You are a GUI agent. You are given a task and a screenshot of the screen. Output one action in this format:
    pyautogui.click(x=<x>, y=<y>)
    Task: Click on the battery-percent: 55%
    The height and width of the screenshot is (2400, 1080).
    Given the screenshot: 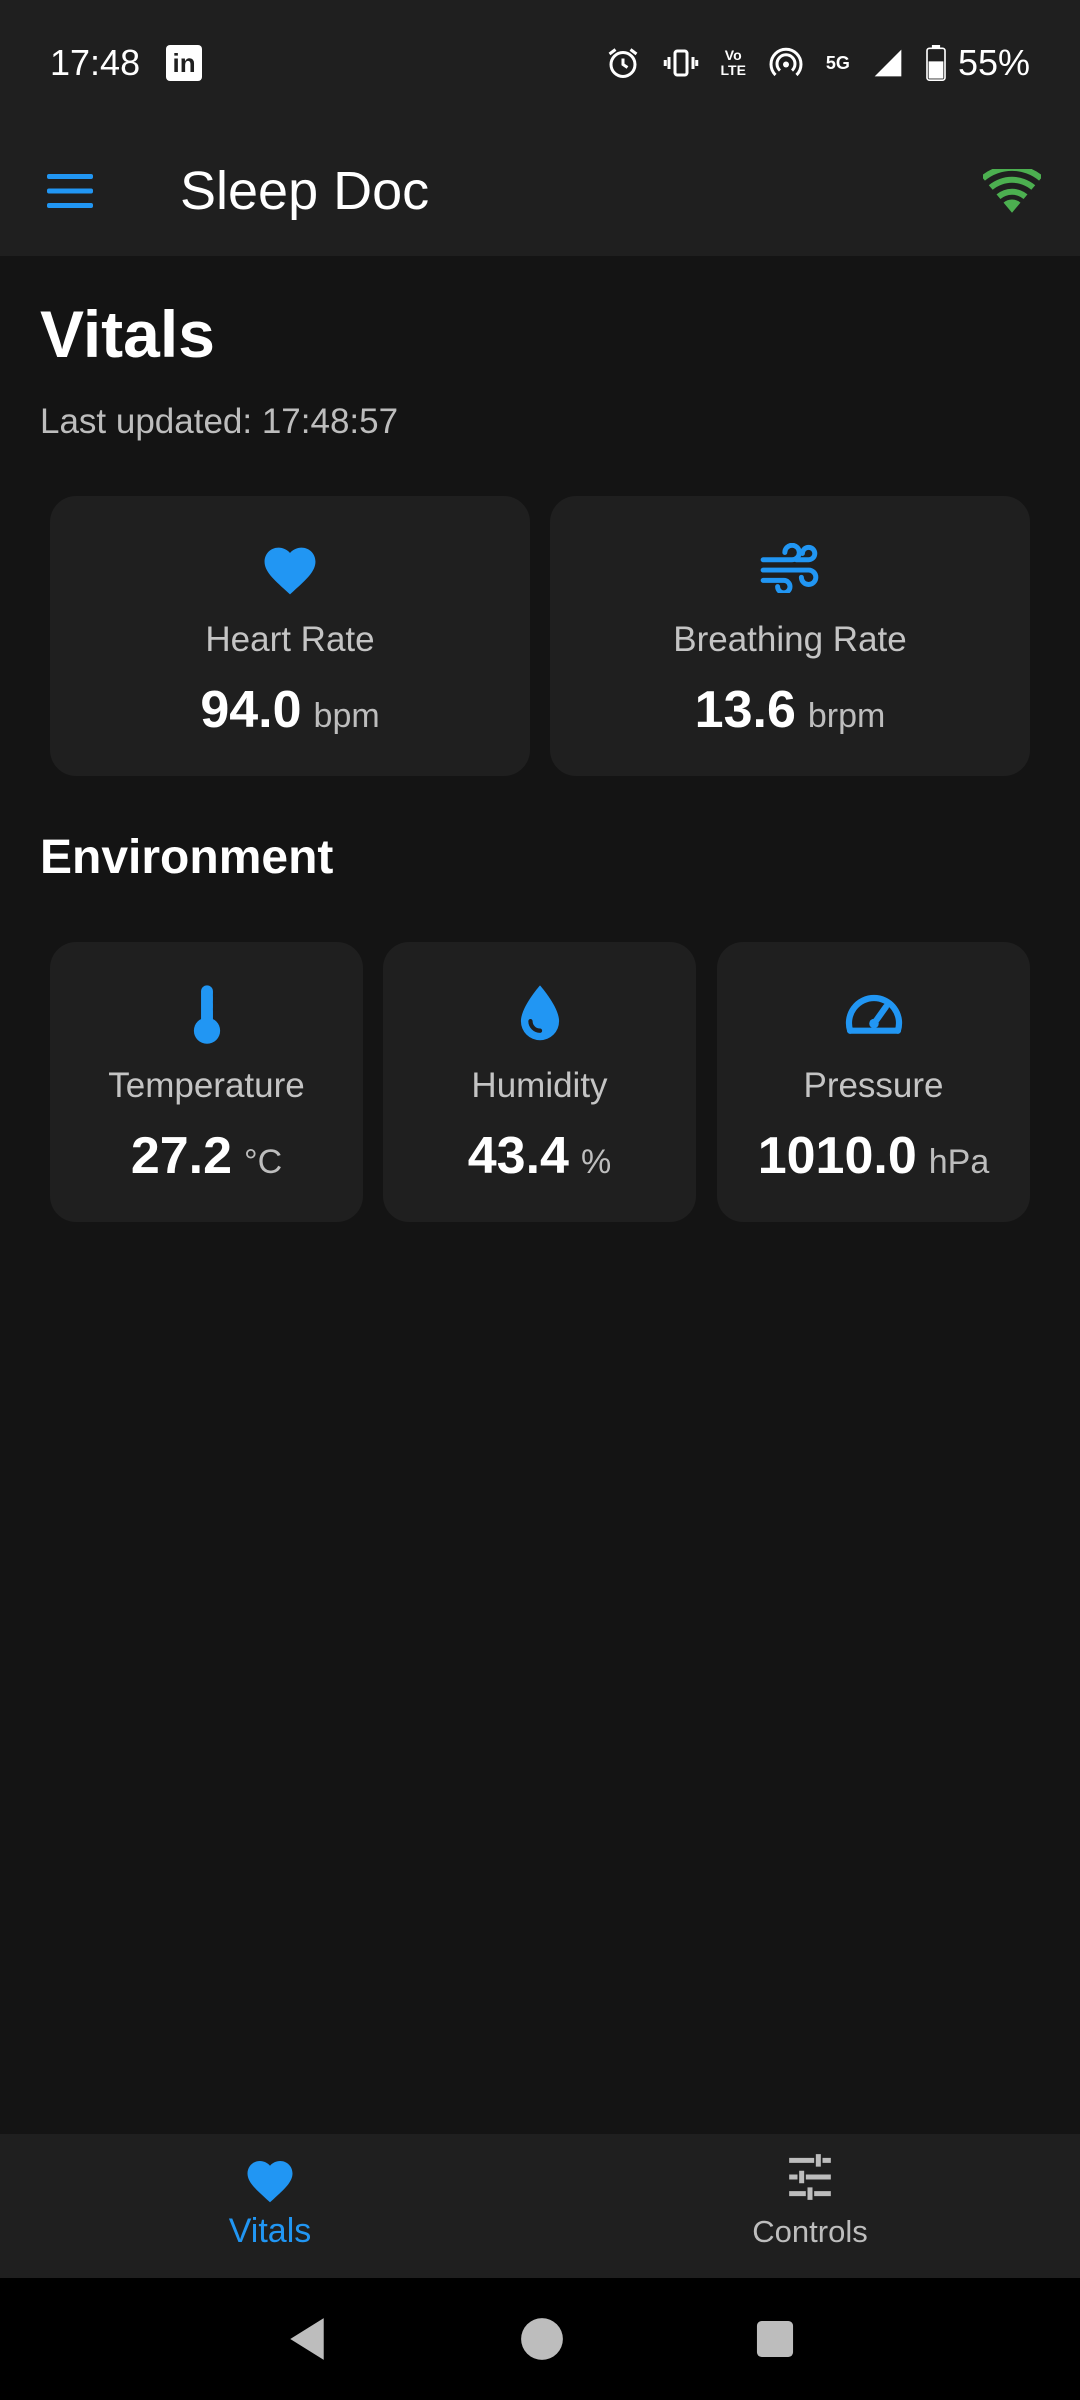 What is the action you would take?
    pyautogui.click(x=993, y=62)
    